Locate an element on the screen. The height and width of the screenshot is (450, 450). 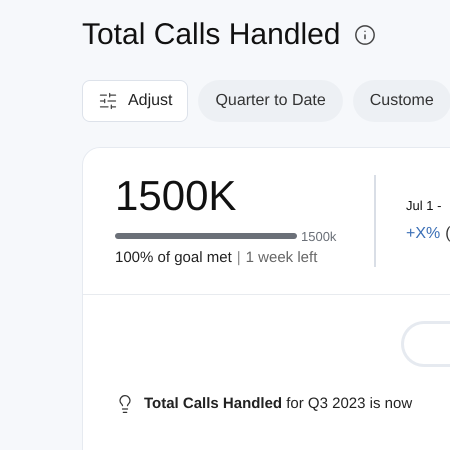
page-title: Total Calls Handled is located at coordinates (211, 35).